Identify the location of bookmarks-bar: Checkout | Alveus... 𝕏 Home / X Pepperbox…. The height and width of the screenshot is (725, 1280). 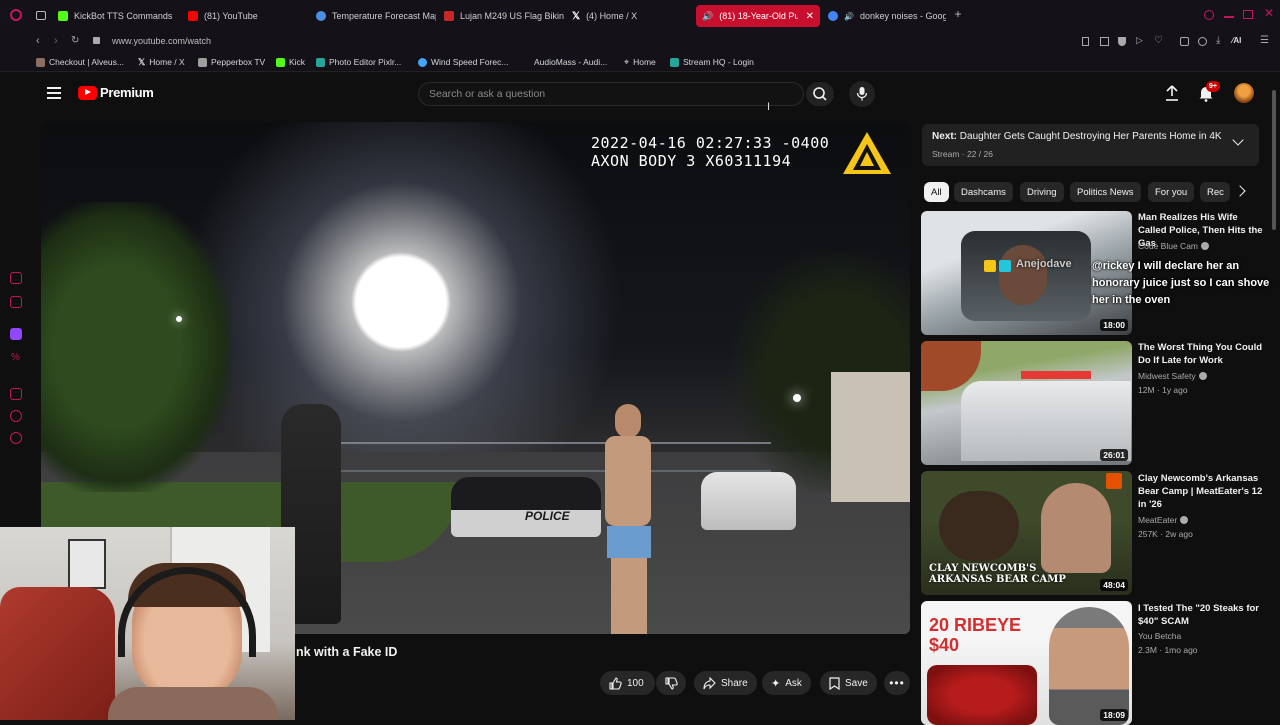
(640, 62).